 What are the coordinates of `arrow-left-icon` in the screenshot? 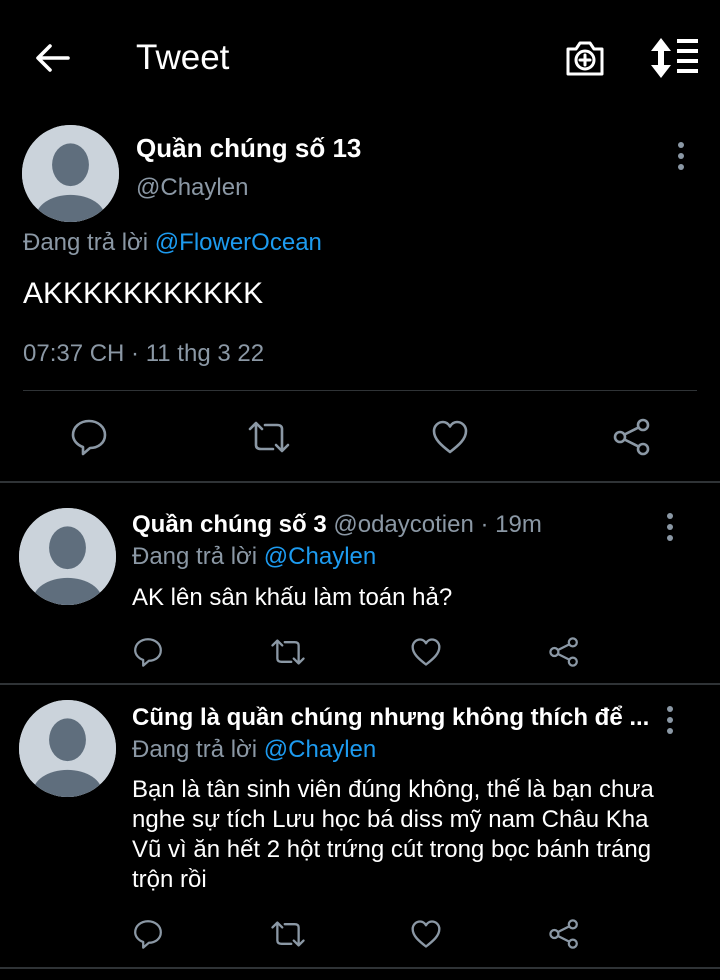 It's located at (52, 58).